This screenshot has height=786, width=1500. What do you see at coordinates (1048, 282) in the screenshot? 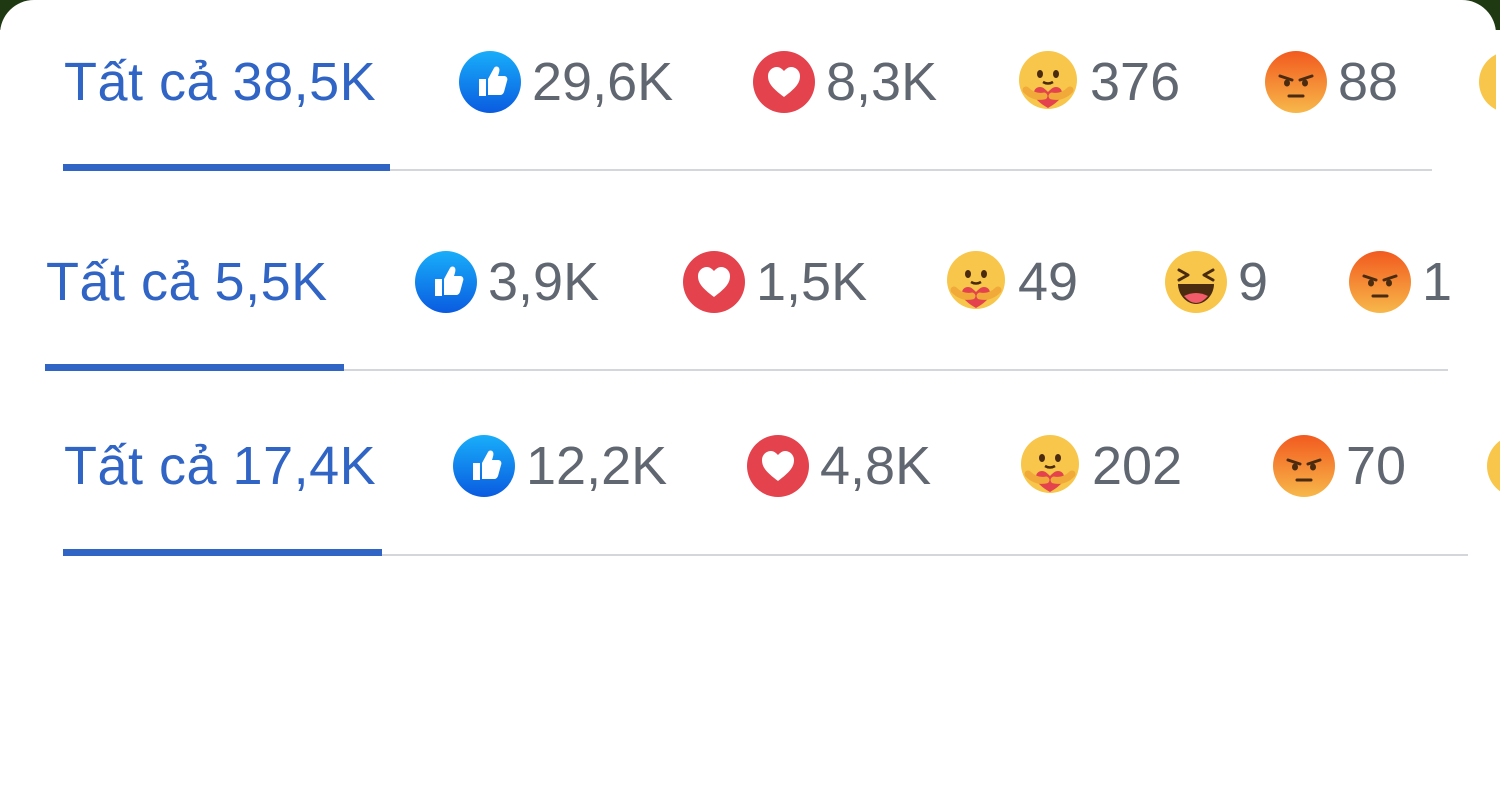
I see `care-count: 49` at bounding box center [1048, 282].